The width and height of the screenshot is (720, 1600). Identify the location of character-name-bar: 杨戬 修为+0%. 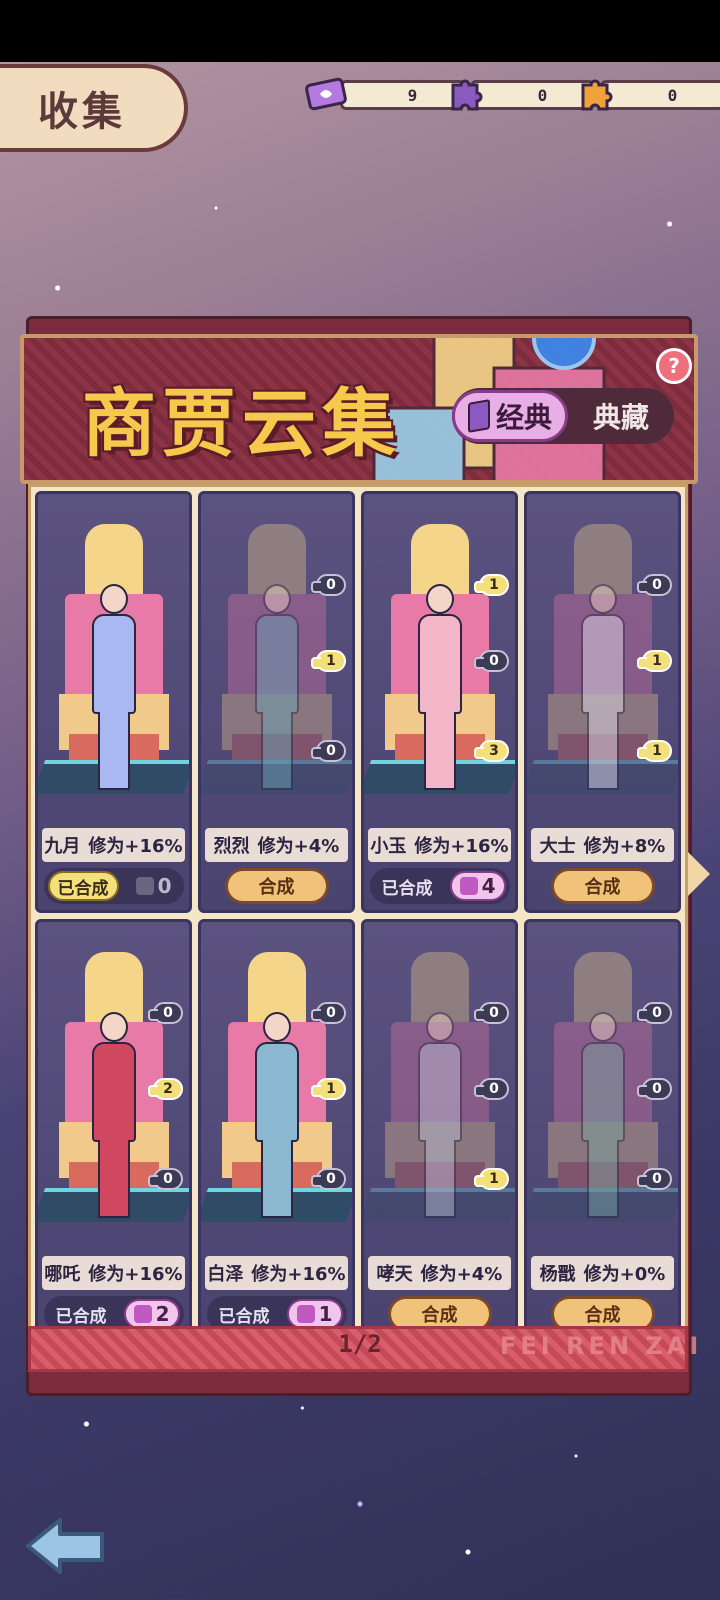
(602, 1273).